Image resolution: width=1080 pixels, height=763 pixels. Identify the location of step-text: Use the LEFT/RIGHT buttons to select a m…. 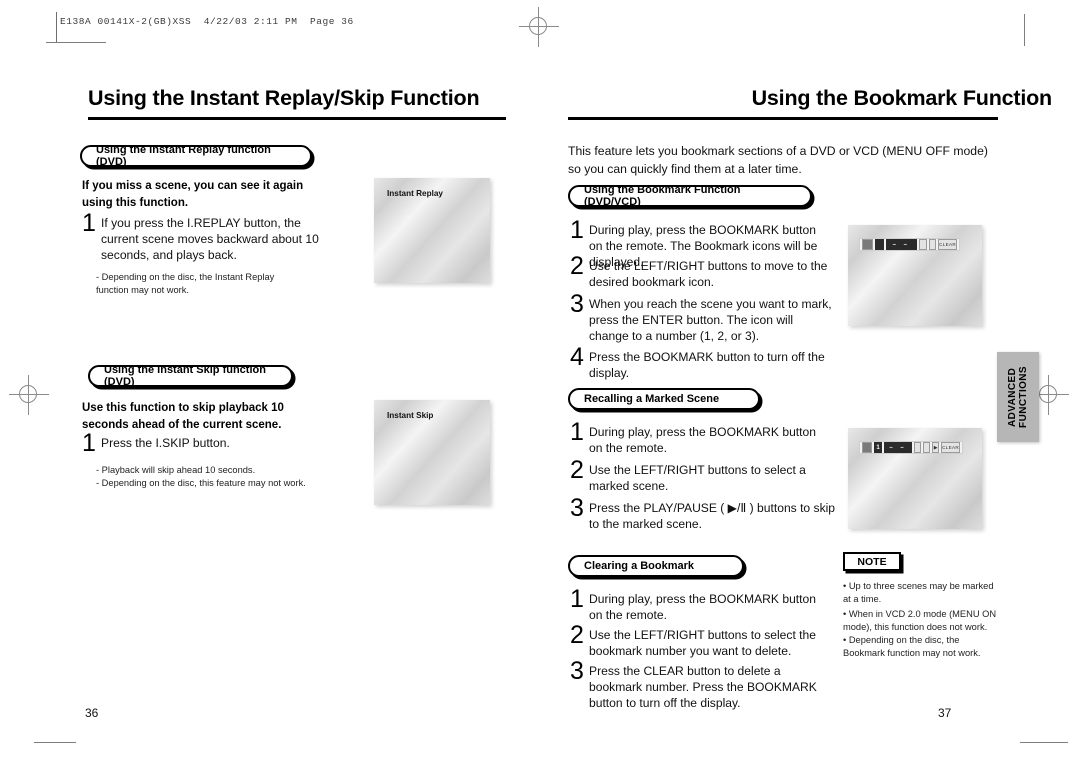
(697, 478).